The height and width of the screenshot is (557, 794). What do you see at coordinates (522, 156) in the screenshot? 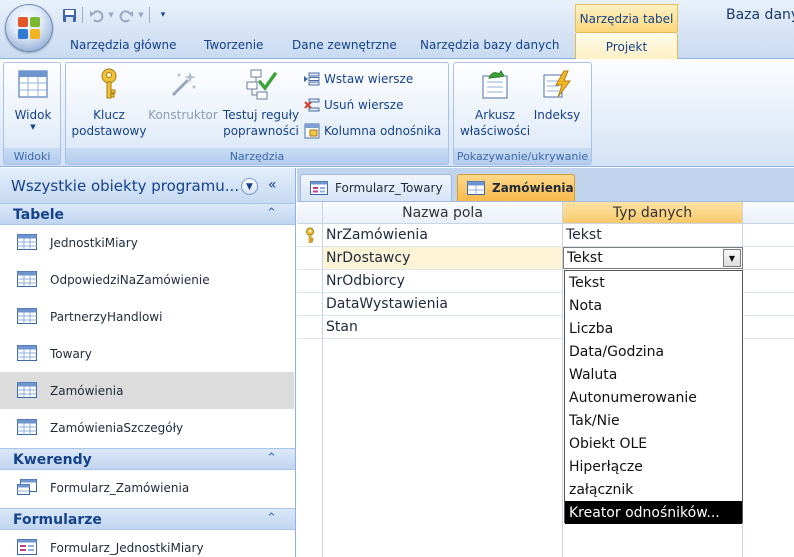
I see `group-label-show-hide: Pokazywanie/ukrywanie` at bounding box center [522, 156].